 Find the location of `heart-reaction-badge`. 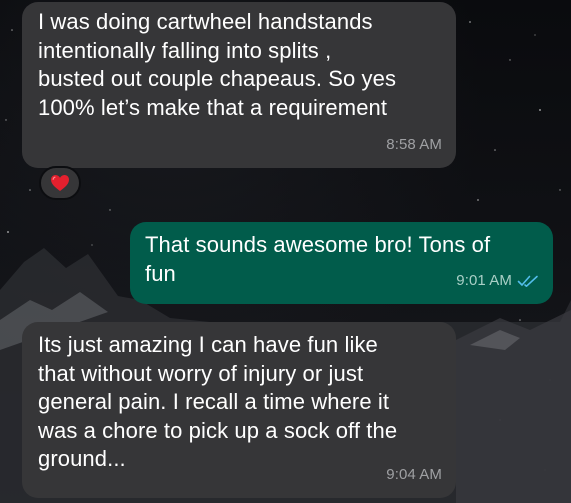

heart-reaction-badge is located at coordinates (60, 183).